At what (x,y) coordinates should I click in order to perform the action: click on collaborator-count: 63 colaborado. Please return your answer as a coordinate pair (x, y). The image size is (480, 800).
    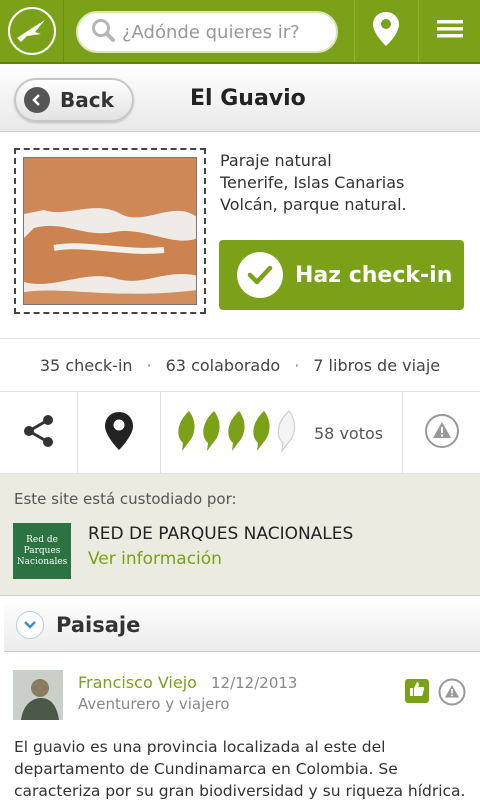
    Looking at the image, I should click on (223, 365).